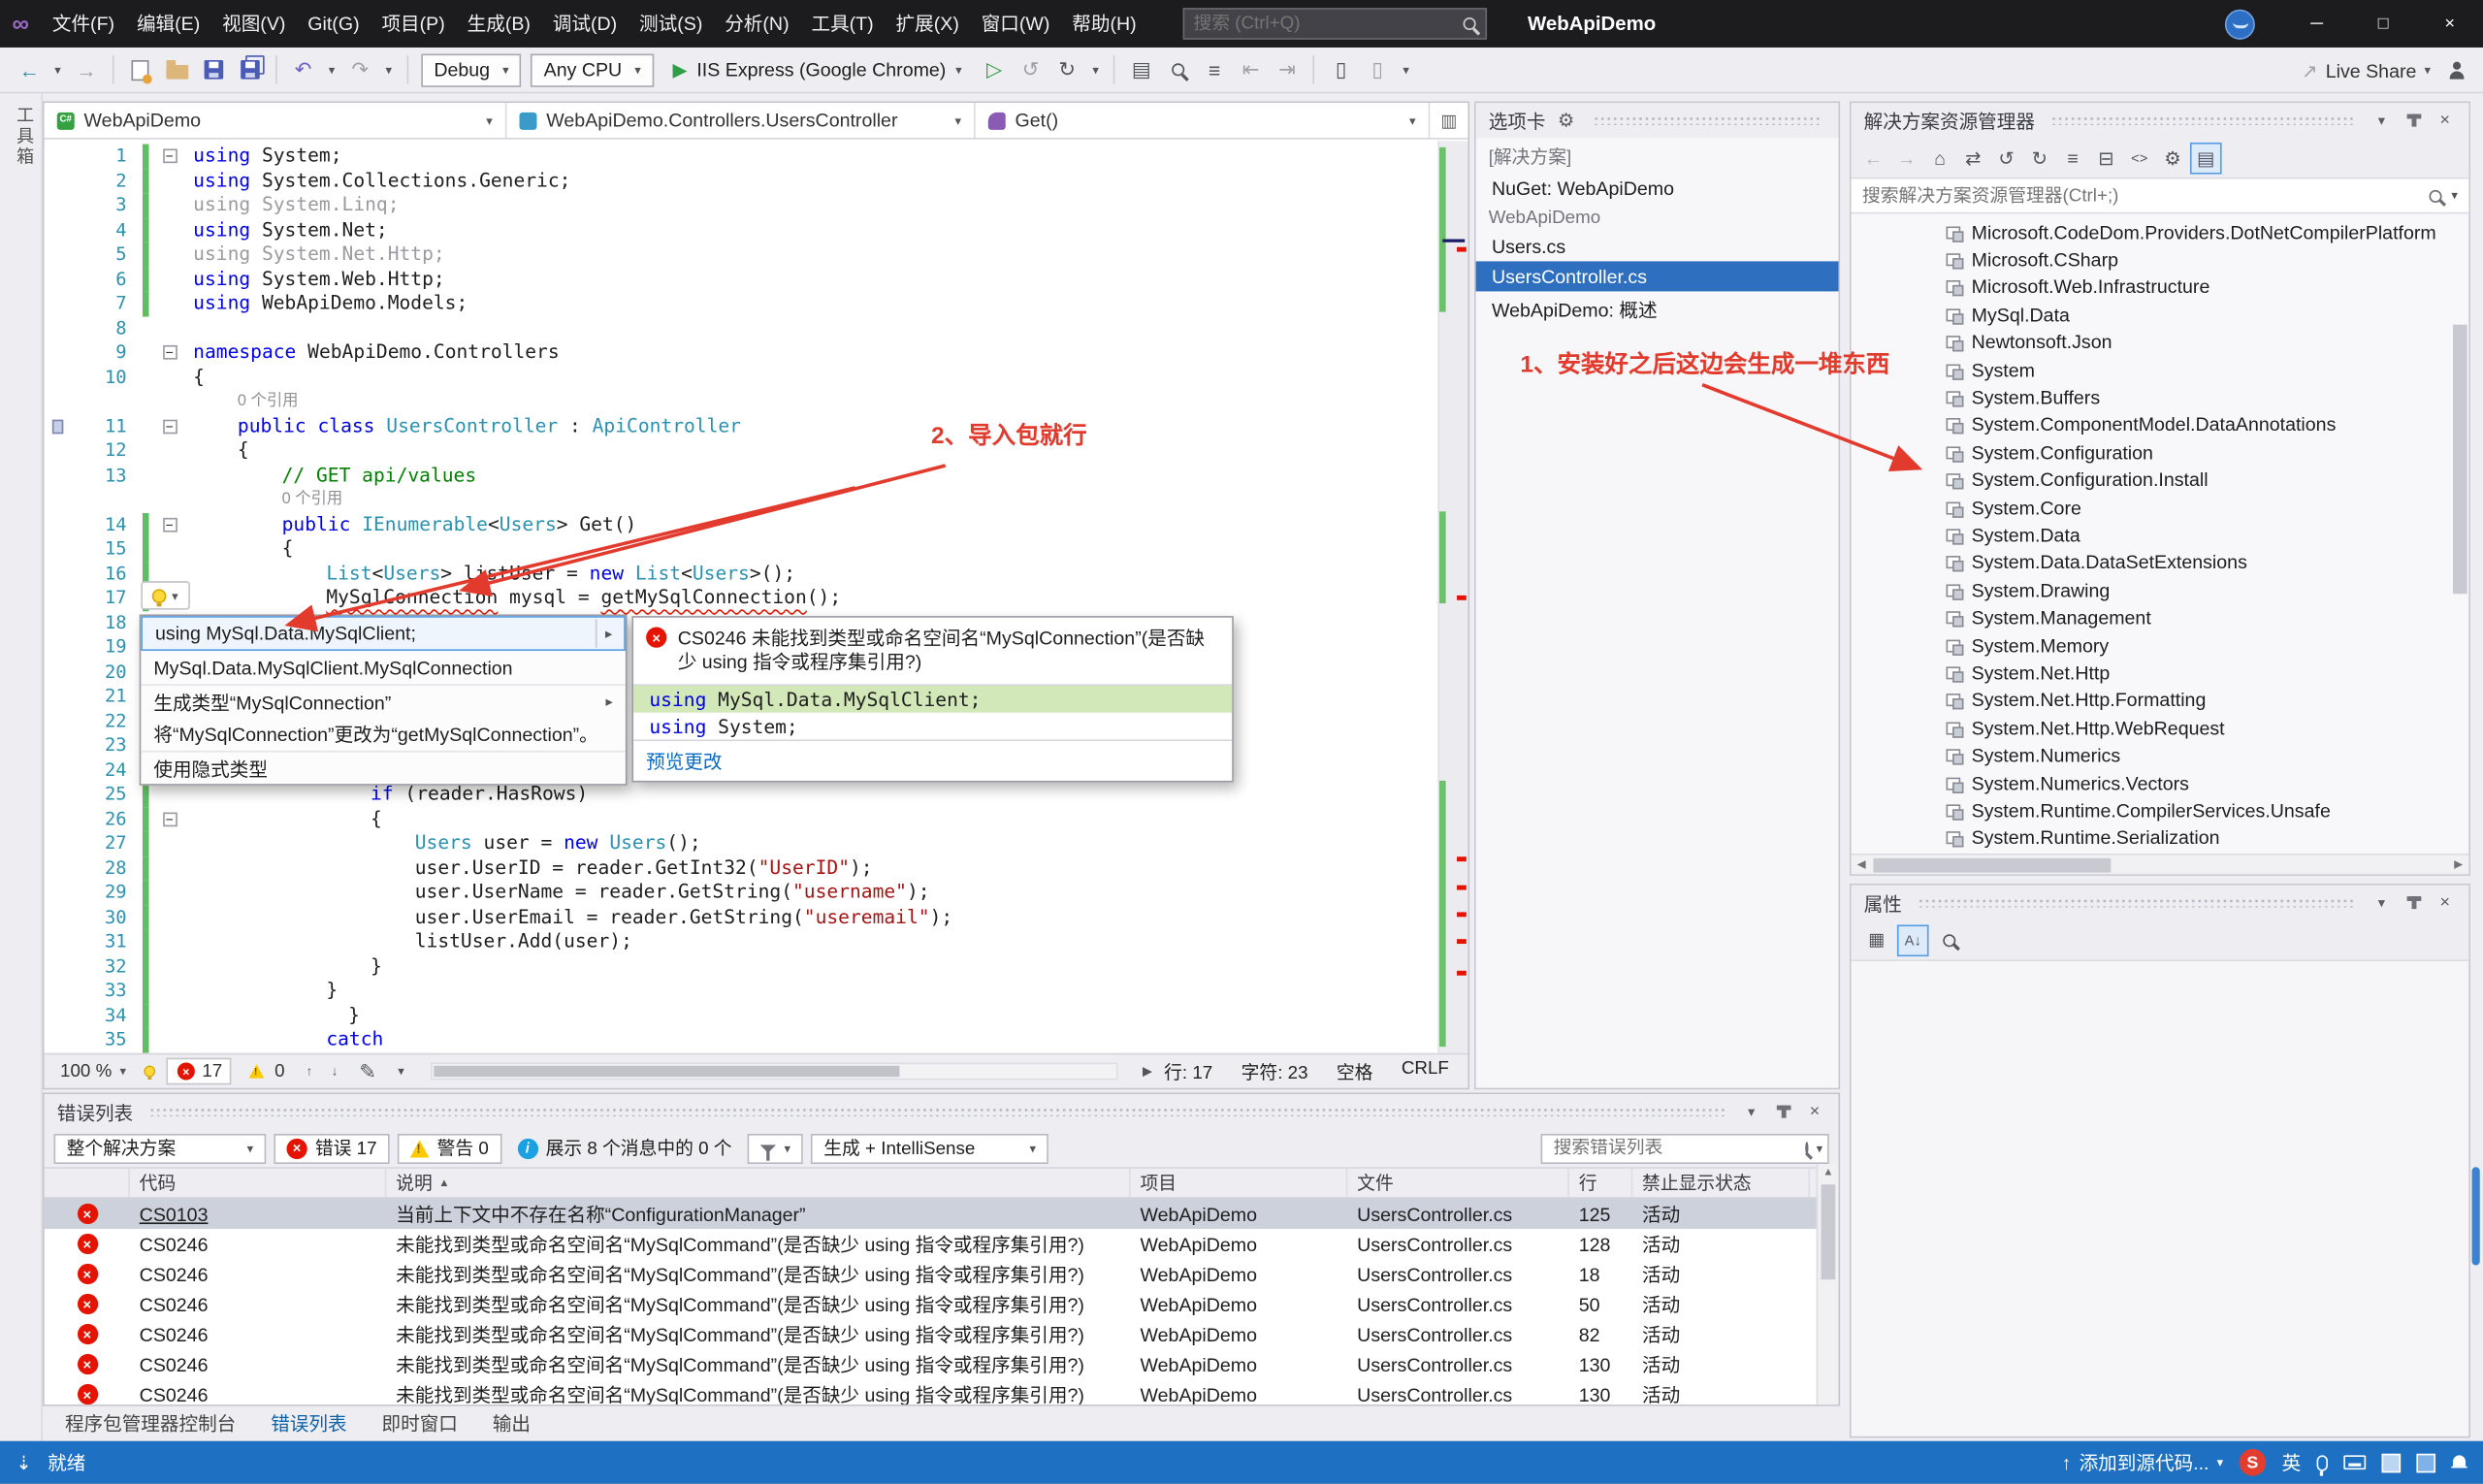  Describe the element at coordinates (774, 1071) in the screenshot. I see `editor-horizontal-scrollbar` at that location.